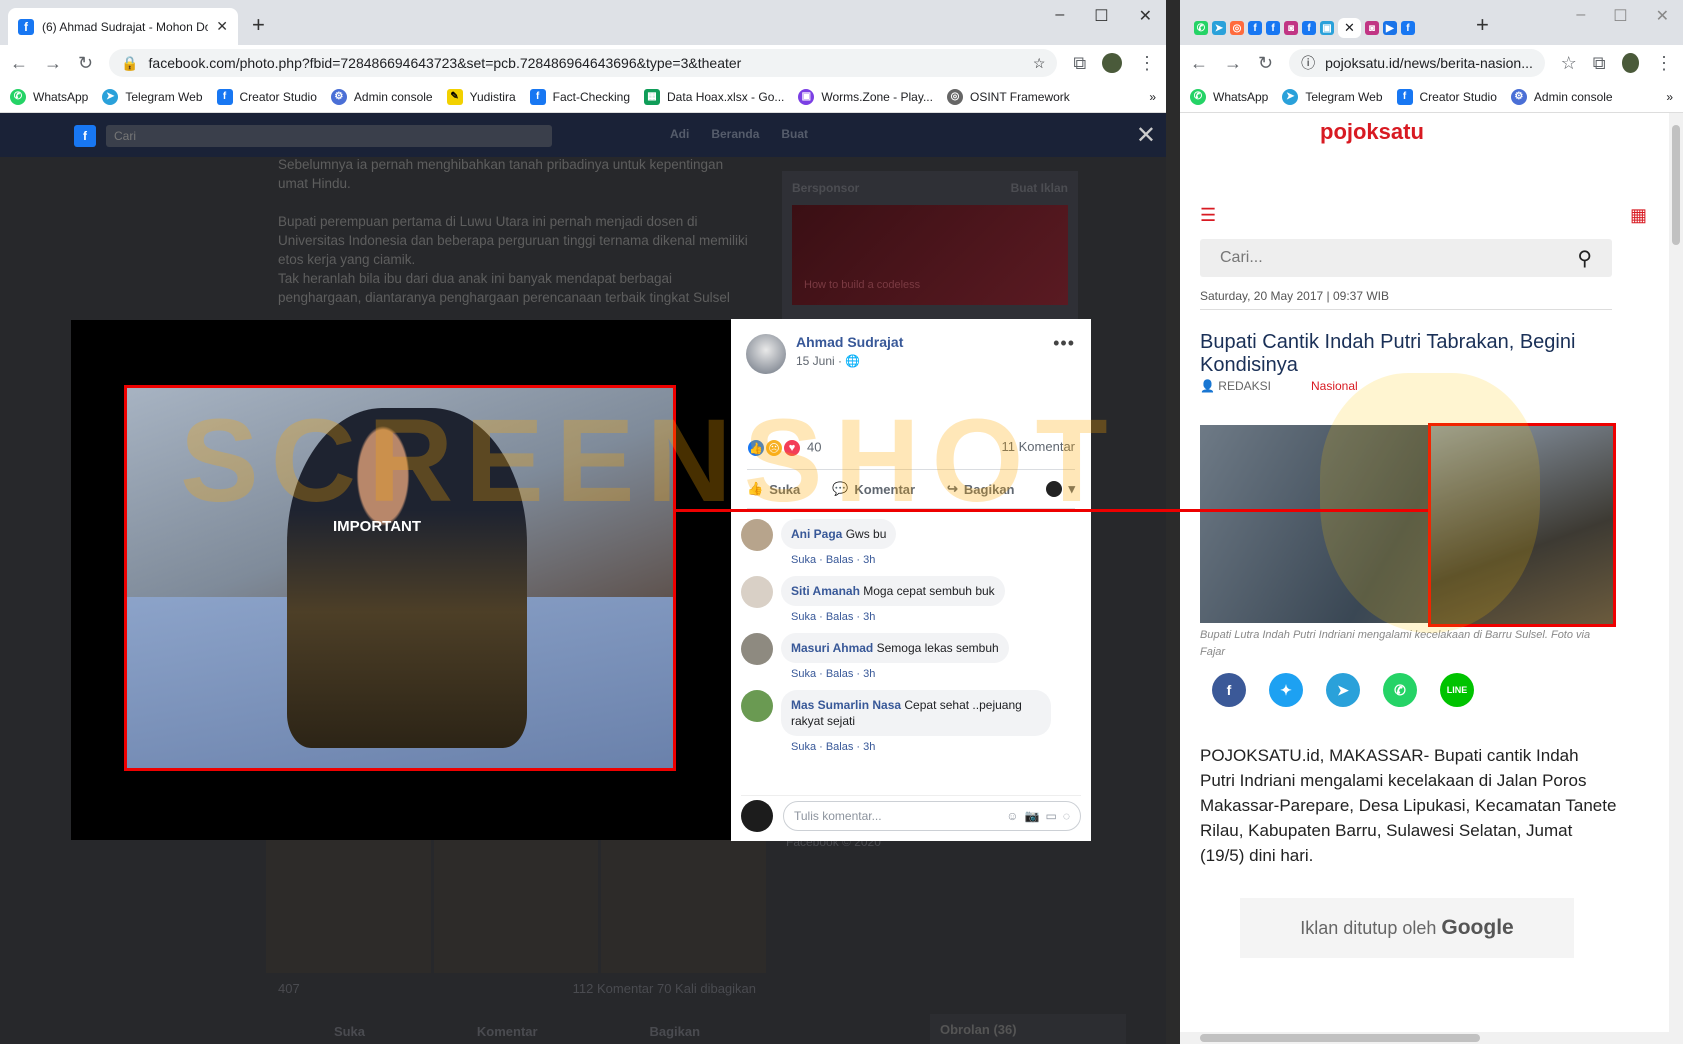  I want to click on emoji-icon: ☺, so click(1012, 816).